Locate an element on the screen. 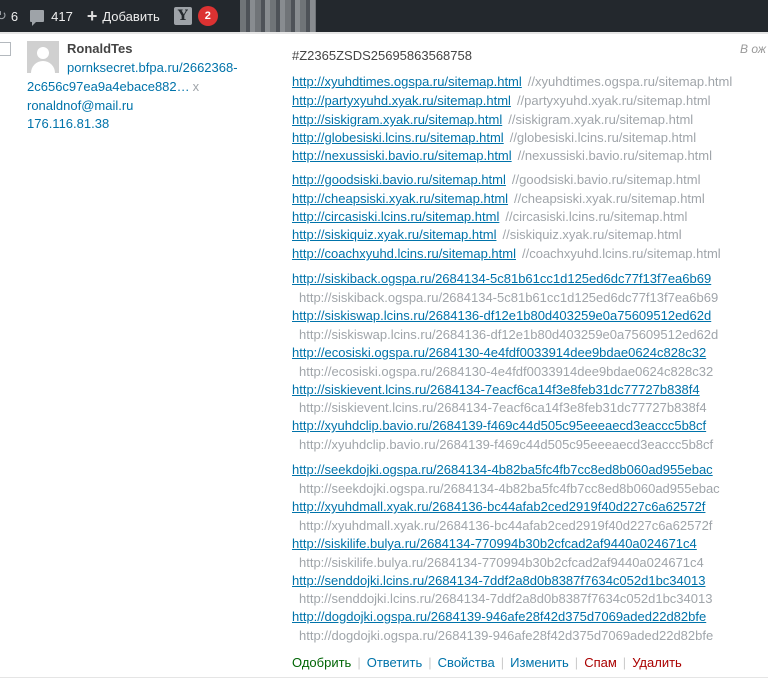 The width and height of the screenshot is (768, 681). approve-link: Одобрить is located at coordinates (321, 662).